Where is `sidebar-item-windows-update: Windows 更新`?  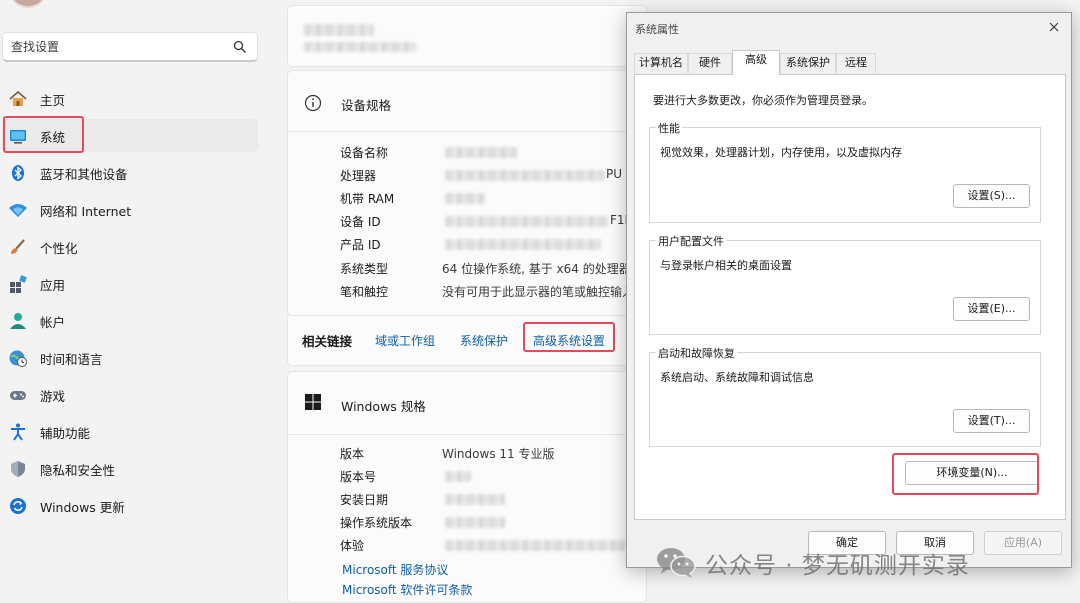 sidebar-item-windows-update: Windows 更新 is located at coordinates (130, 505).